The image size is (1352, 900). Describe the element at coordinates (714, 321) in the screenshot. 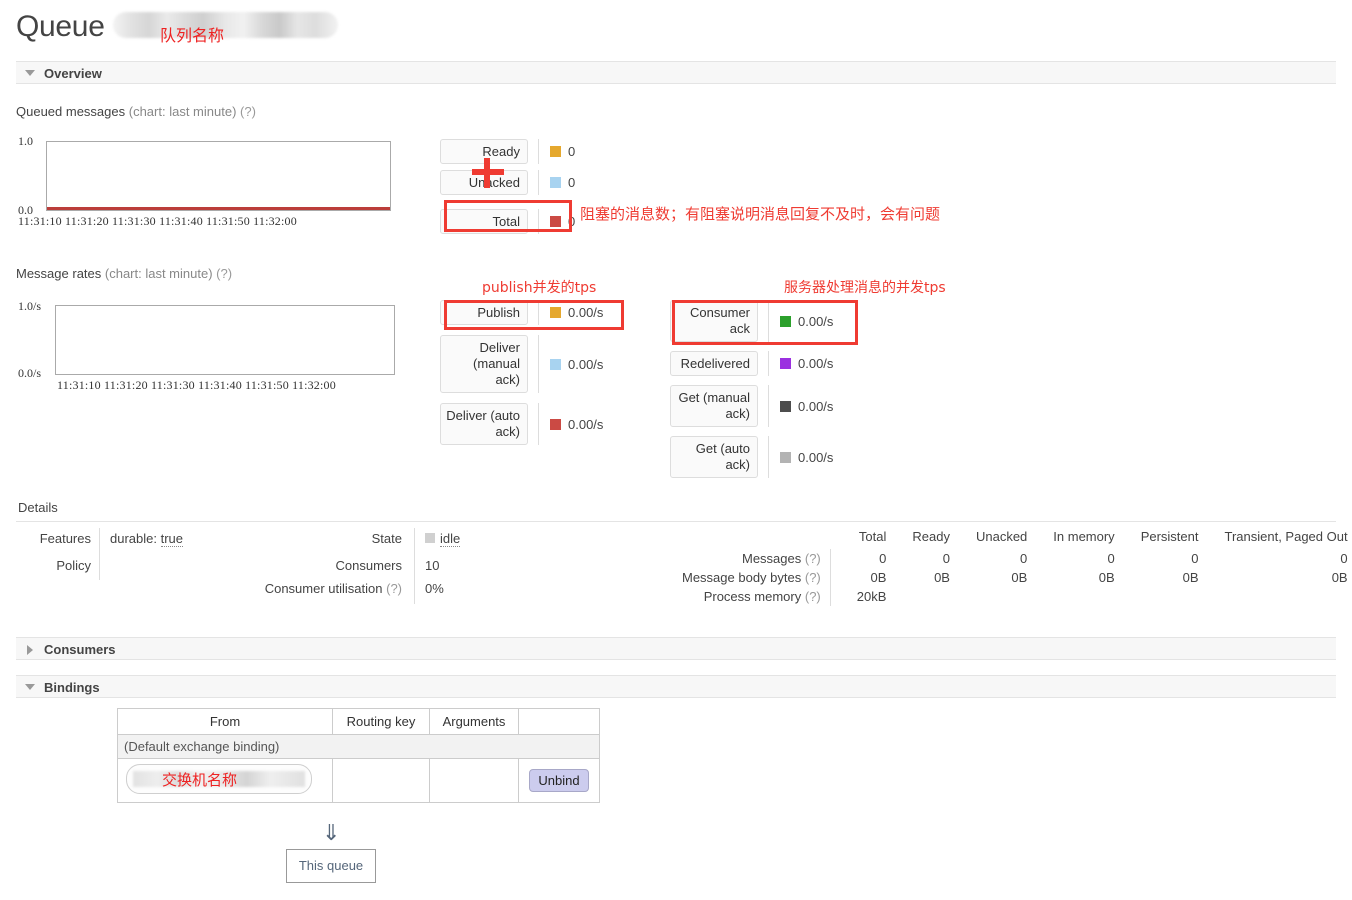

I see `legend-label-consumer-ack: Consumer ack` at that location.